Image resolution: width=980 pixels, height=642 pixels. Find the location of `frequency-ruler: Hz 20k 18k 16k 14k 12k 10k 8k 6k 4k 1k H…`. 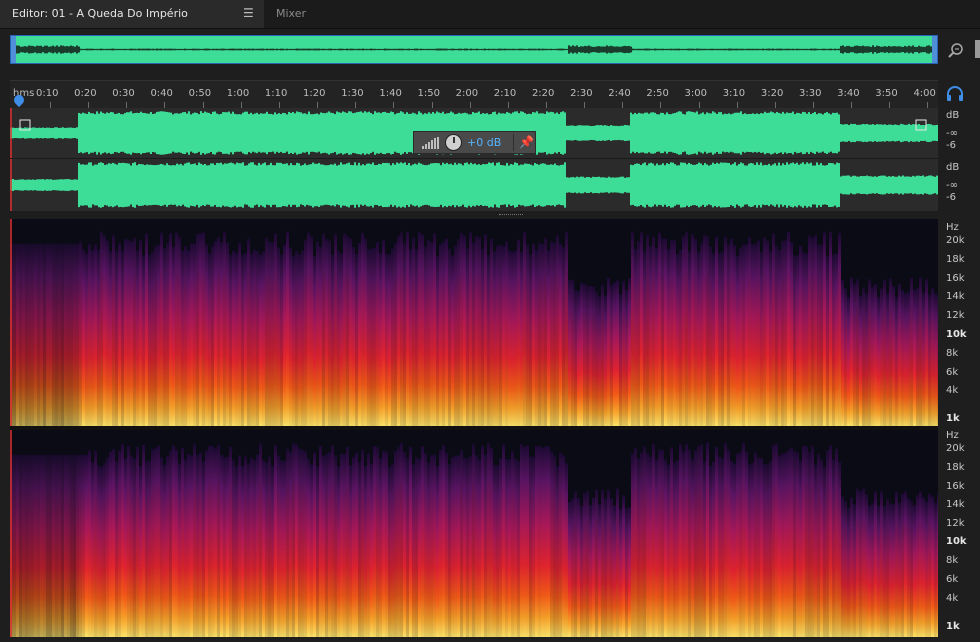

frequency-ruler: Hz 20k 18k 16k 14k 12k 10k 8k 6k 4k 1k H… is located at coordinates (960, 428).